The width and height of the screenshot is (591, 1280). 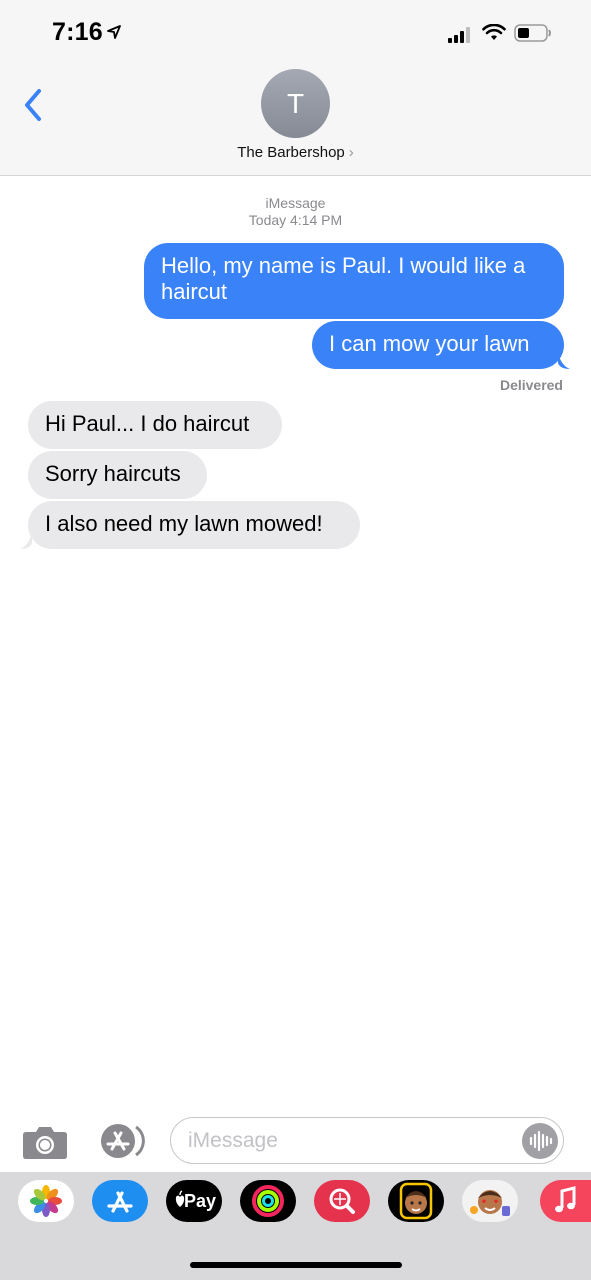 I want to click on search-images-icon, so click(x=342, y=1201).